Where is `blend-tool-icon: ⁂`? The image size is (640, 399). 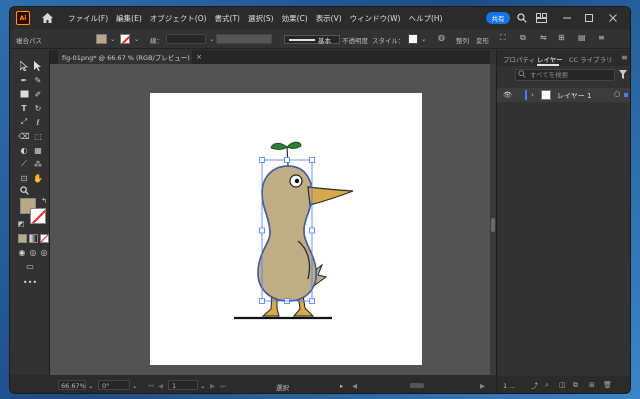
blend-tool-icon: ⁂ is located at coordinates (38, 164).